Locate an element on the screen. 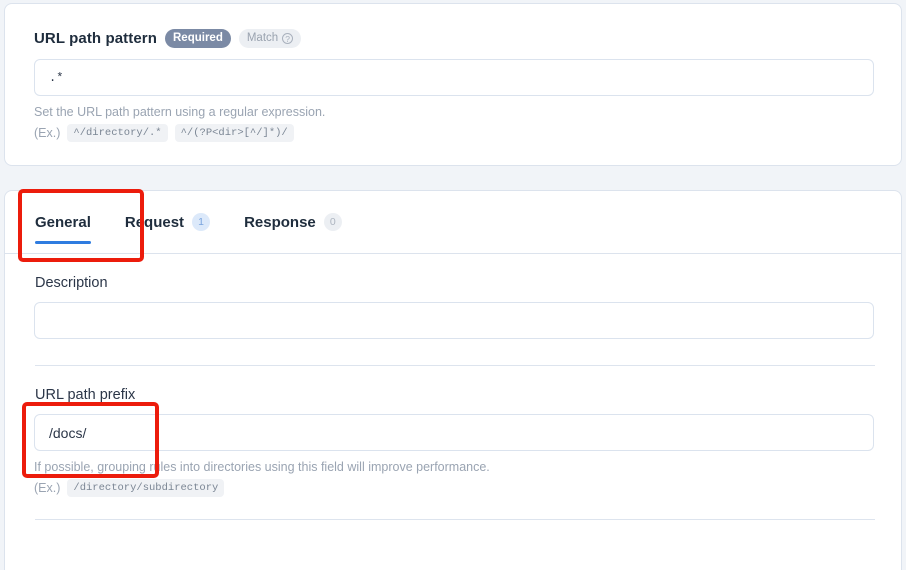 The image size is (906, 570). tab-general: General is located at coordinates (63, 222).